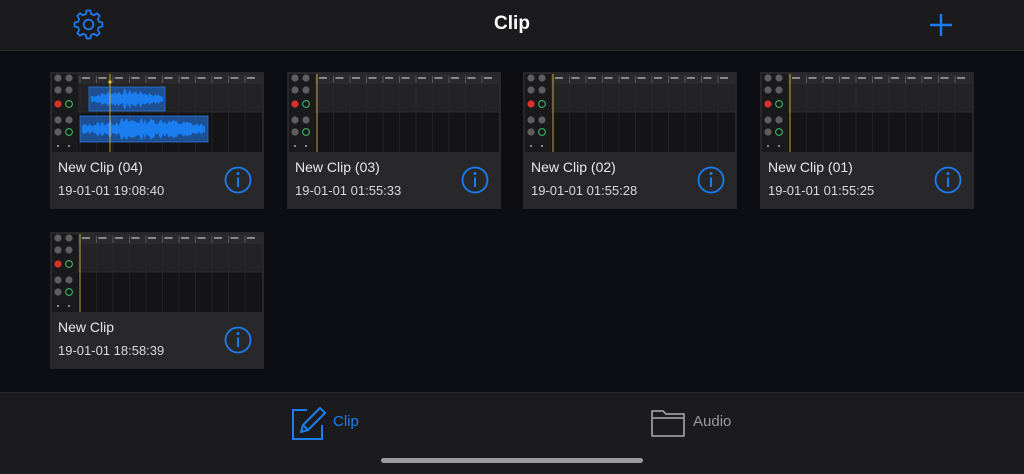 Image resolution: width=1024 pixels, height=474 pixels. I want to click on plus-icon, so click(941, 25).